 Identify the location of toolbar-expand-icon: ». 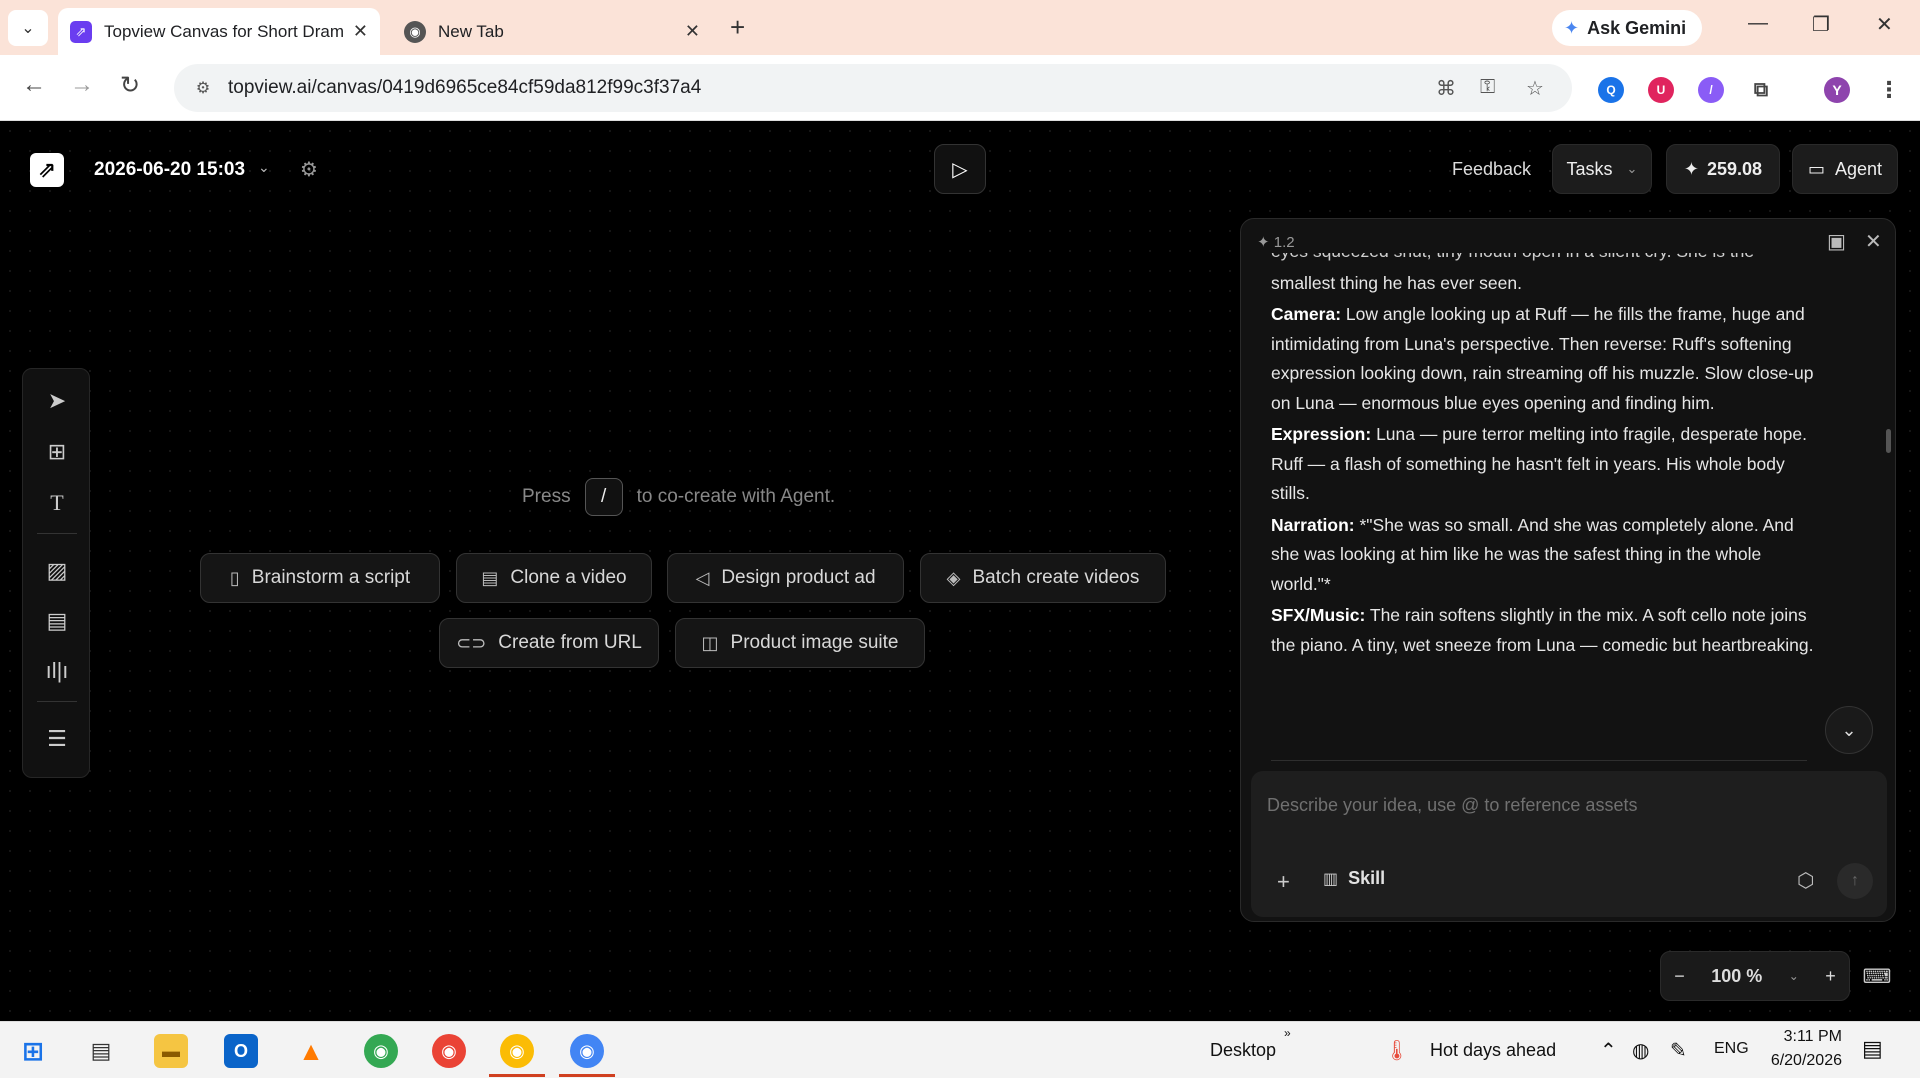
(1287, 1033).